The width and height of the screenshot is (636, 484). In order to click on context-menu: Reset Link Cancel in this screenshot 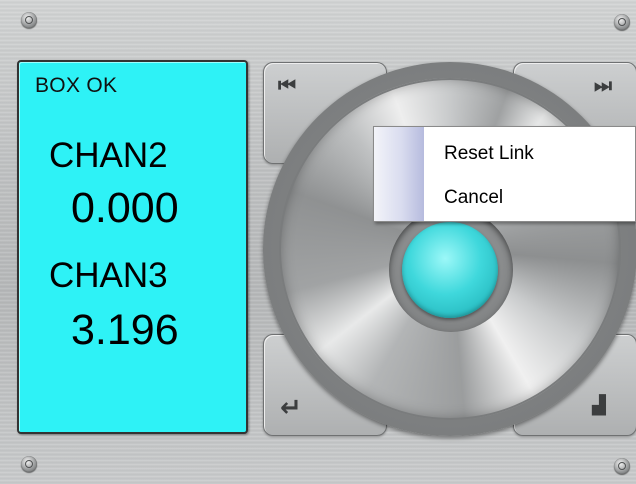, I will do `click(504, 174)`.